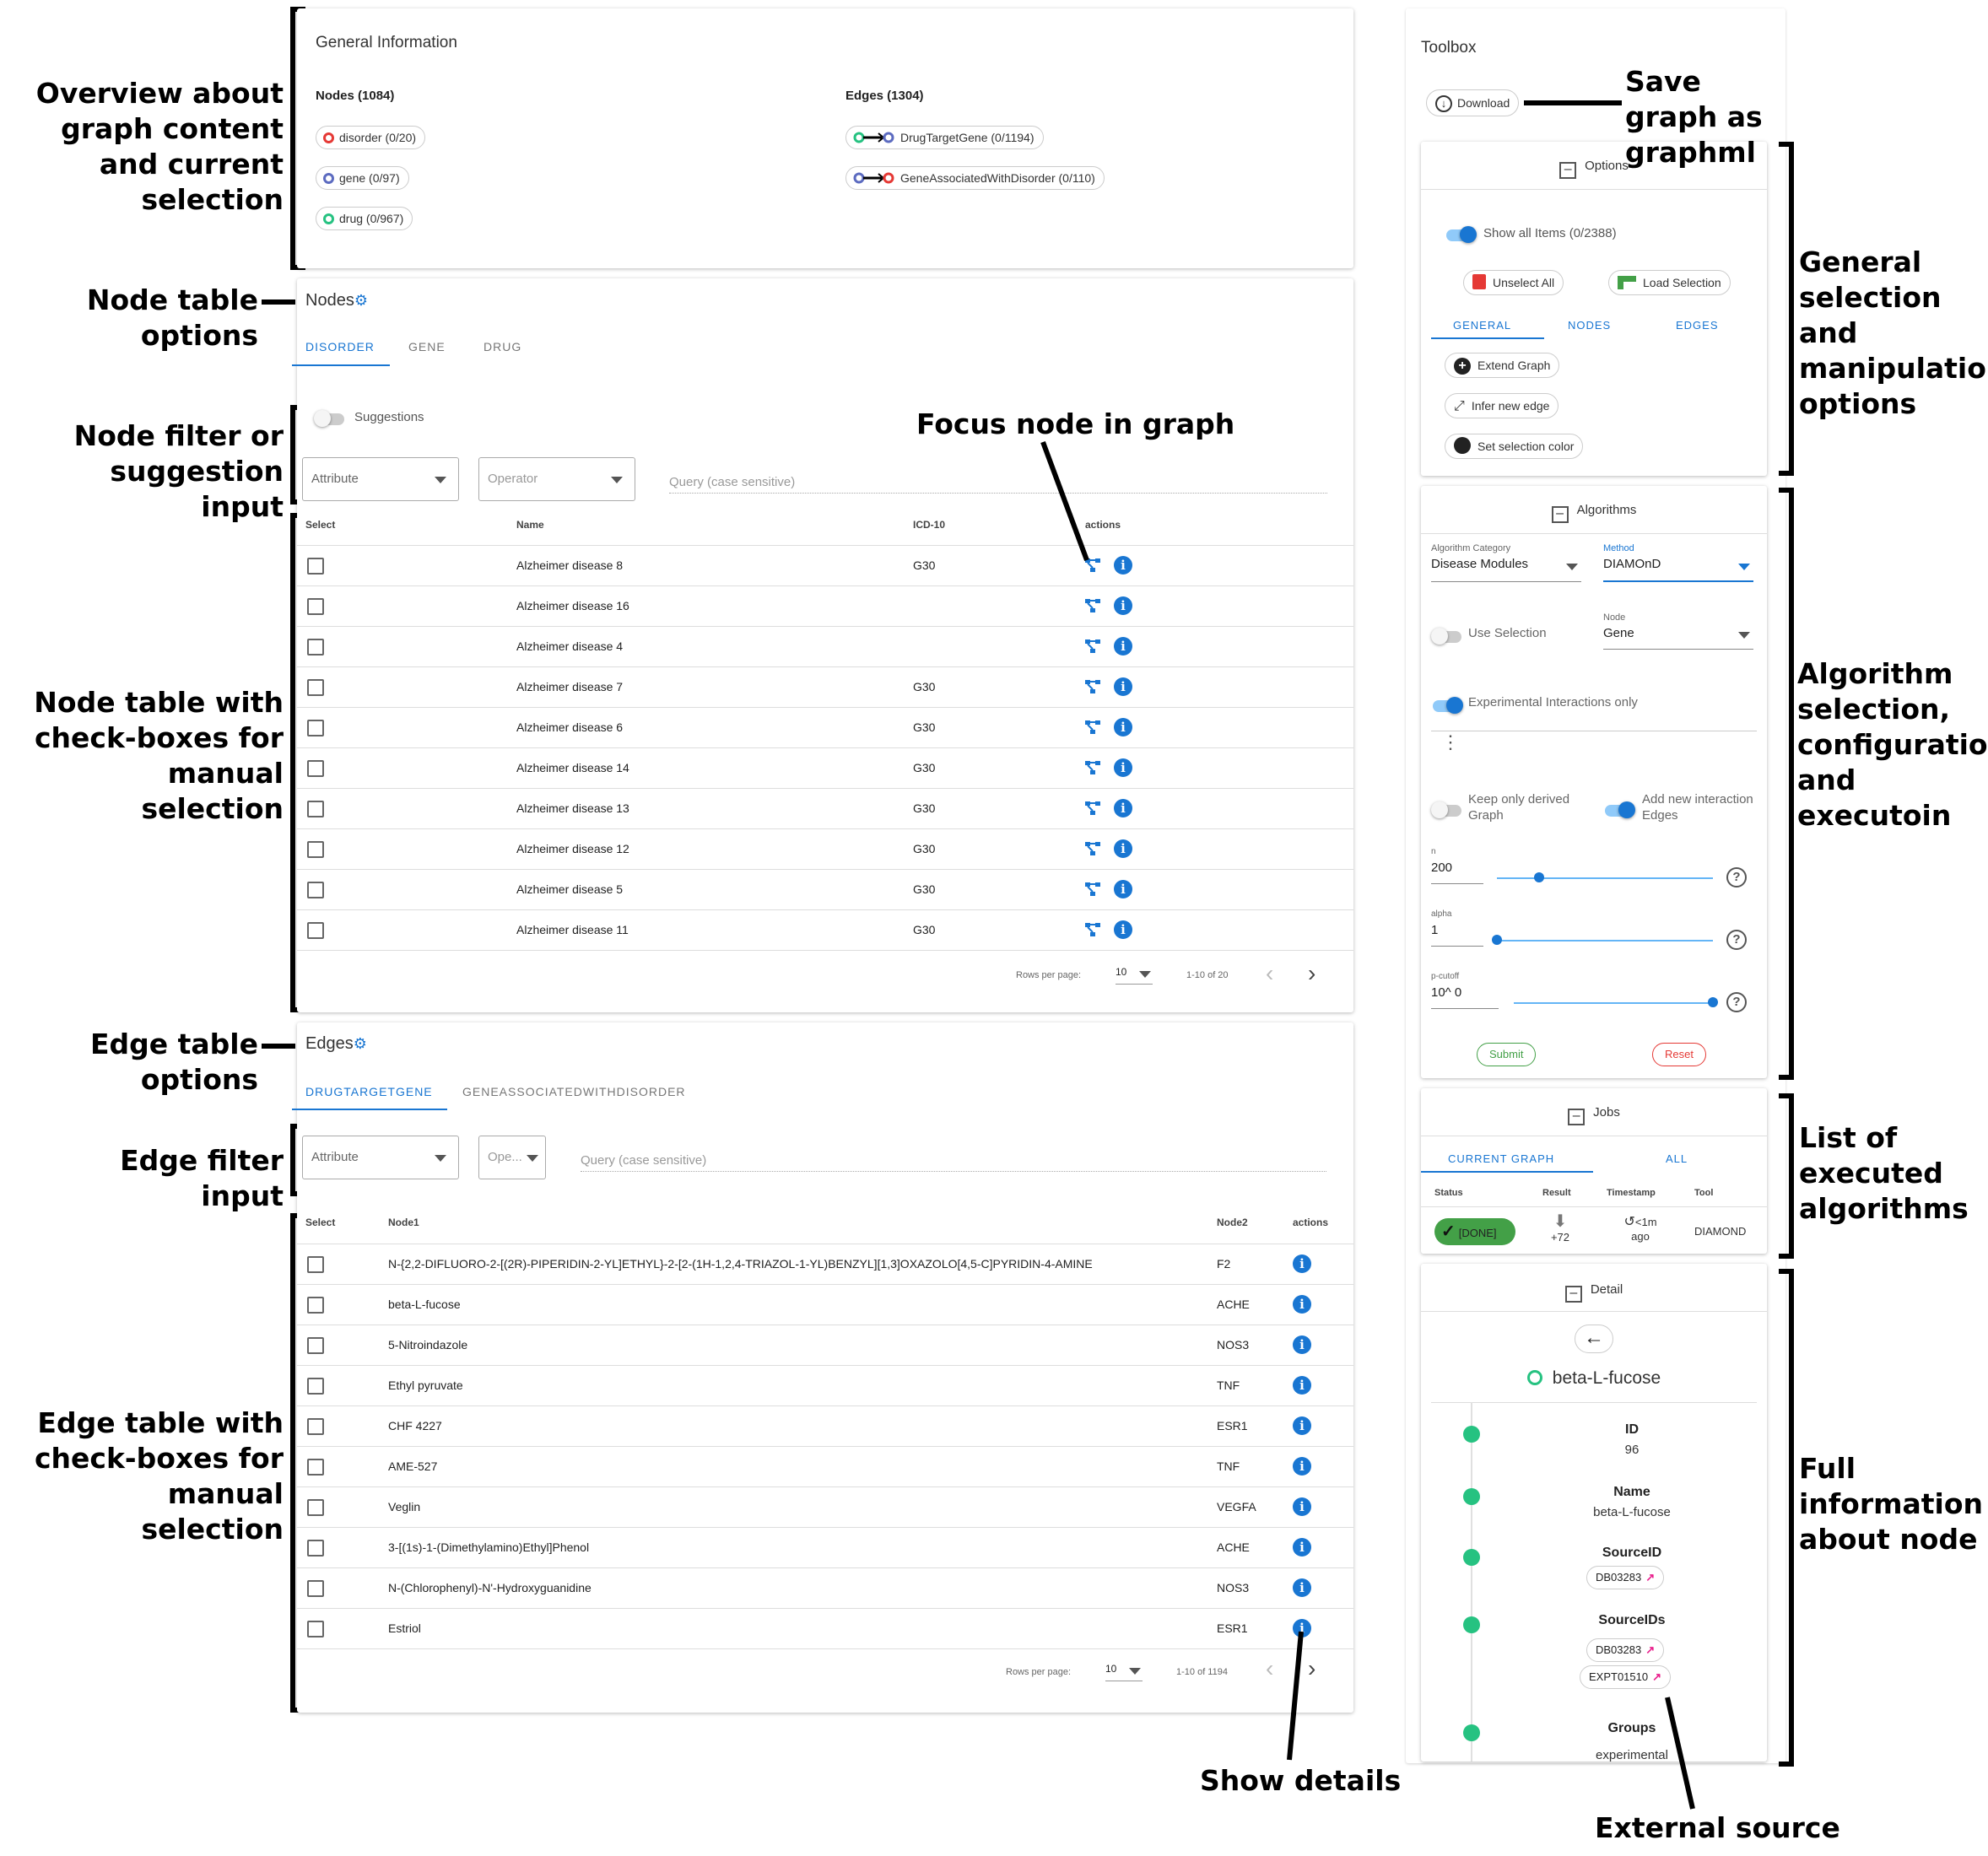  Describe the element at coordinates (825, 728) in the screenshot. I see `table-row: Alzheimer disease 6 G30 i` at that location.